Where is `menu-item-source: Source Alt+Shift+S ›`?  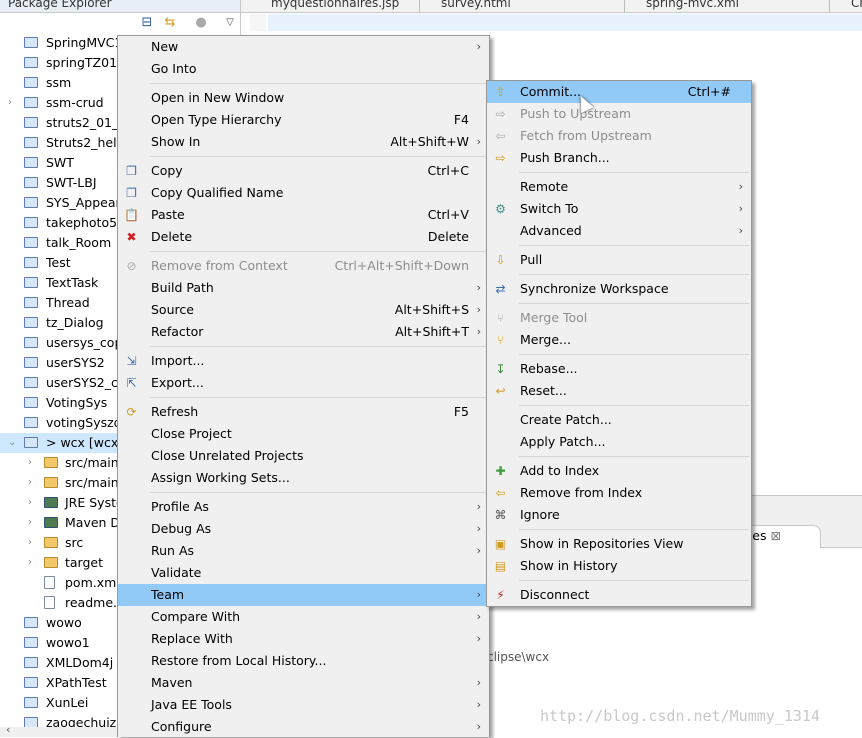
menu-item-source: Source Alt+Shift+S › is located at coordinates (303, 310).